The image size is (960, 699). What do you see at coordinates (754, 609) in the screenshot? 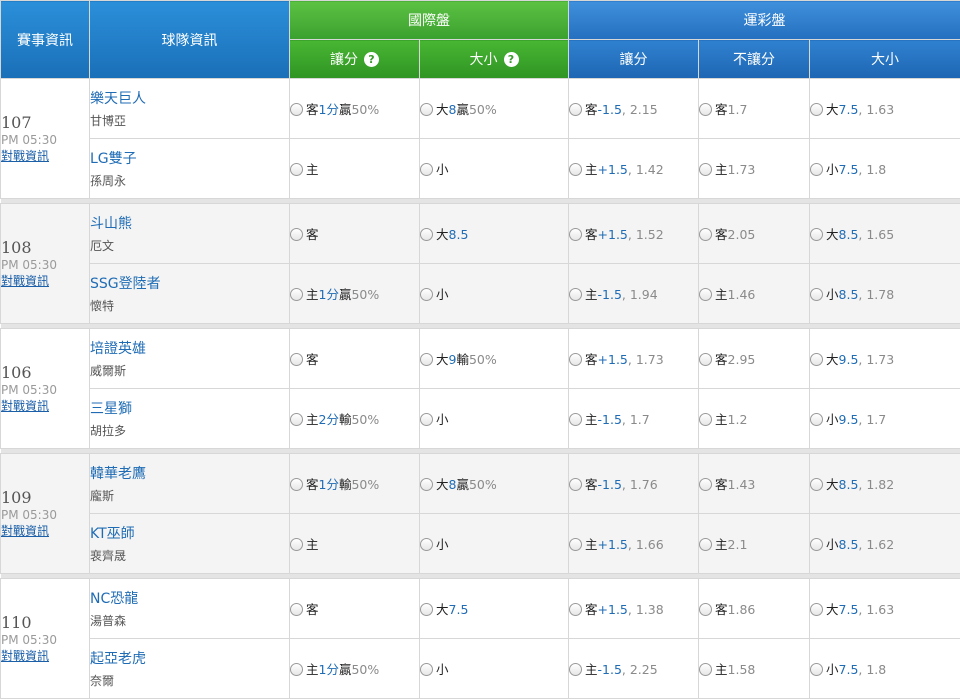
I see `lottery-moneyline-option: 客1.86` at bounding box center [754, 609].